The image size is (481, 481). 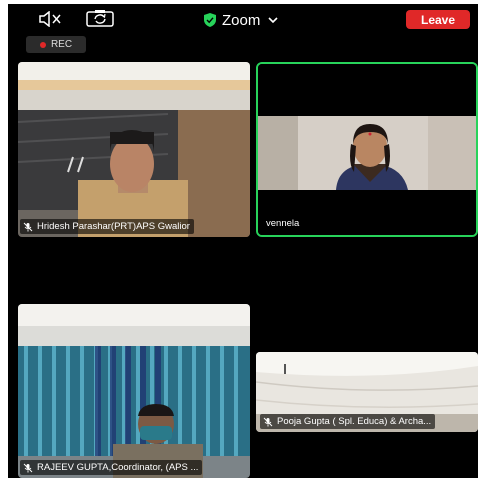 I want to click on leave-button: Leave, so click(x=438, y=19).